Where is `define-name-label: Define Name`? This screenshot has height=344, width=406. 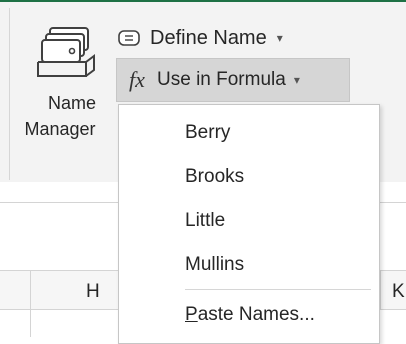 define-name-label: Define Name is located at coordinates (208, 37).